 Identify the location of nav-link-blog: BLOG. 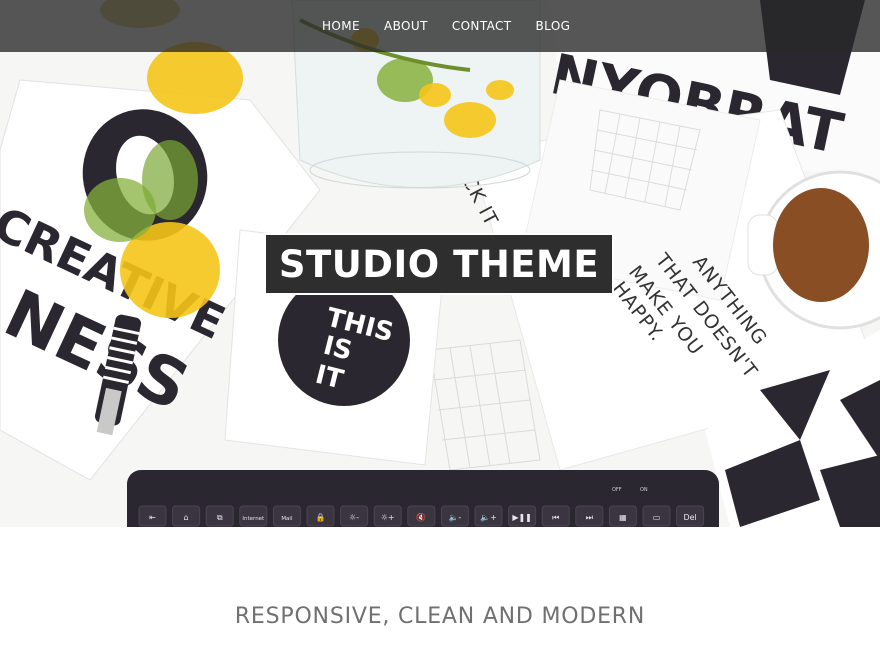
(553, 26).